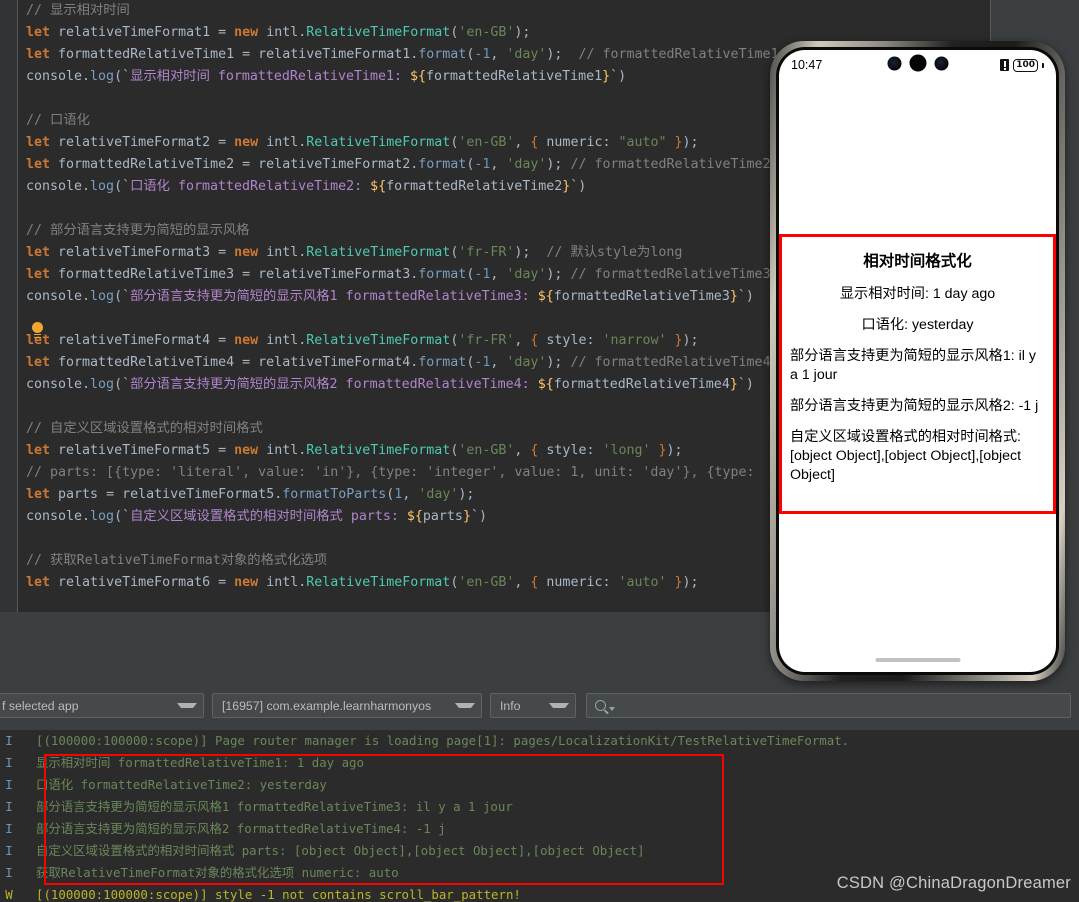  What do you see at coordinates (378, 450) in the screenshot?
I see `code-token: RelativeTimeFormat` at bounding box center [378, 450].